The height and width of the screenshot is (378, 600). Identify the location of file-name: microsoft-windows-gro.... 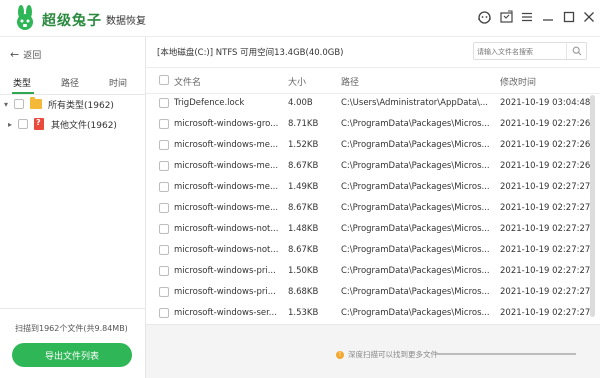
(226, 124).